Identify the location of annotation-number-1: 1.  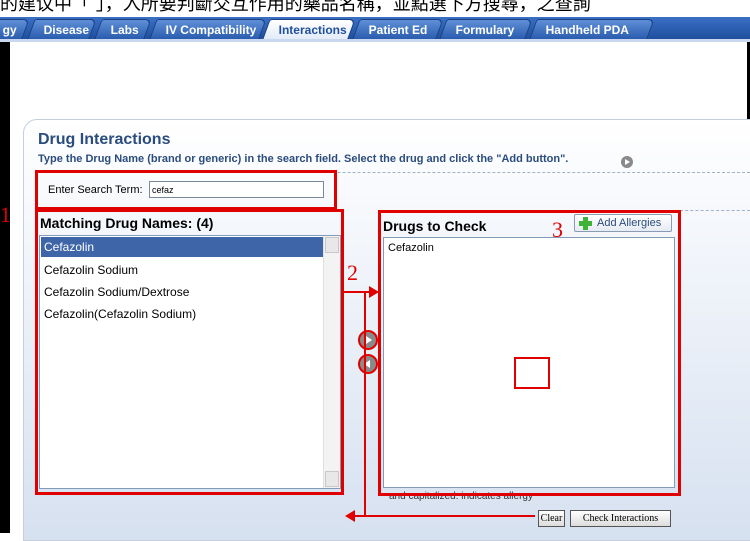
(5, 214).